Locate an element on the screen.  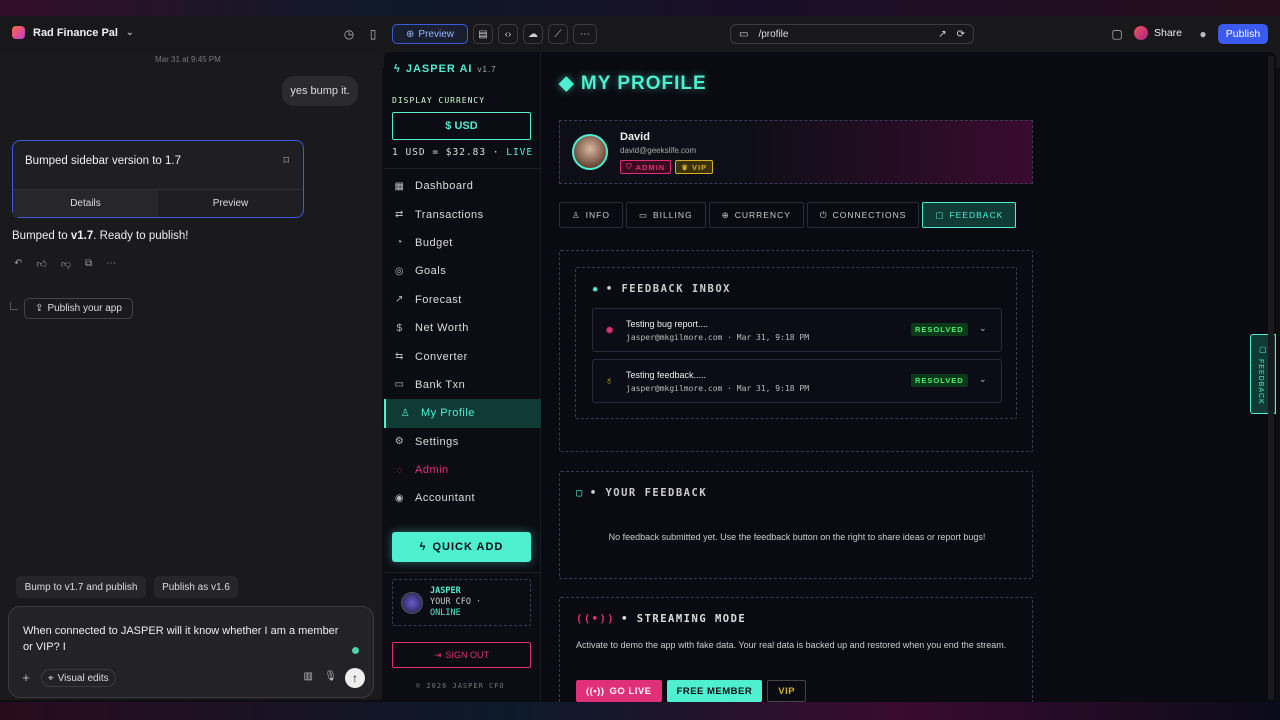
url-bar: ▭ /profile ↗ ⟳ is located at coordinates (852, 34).